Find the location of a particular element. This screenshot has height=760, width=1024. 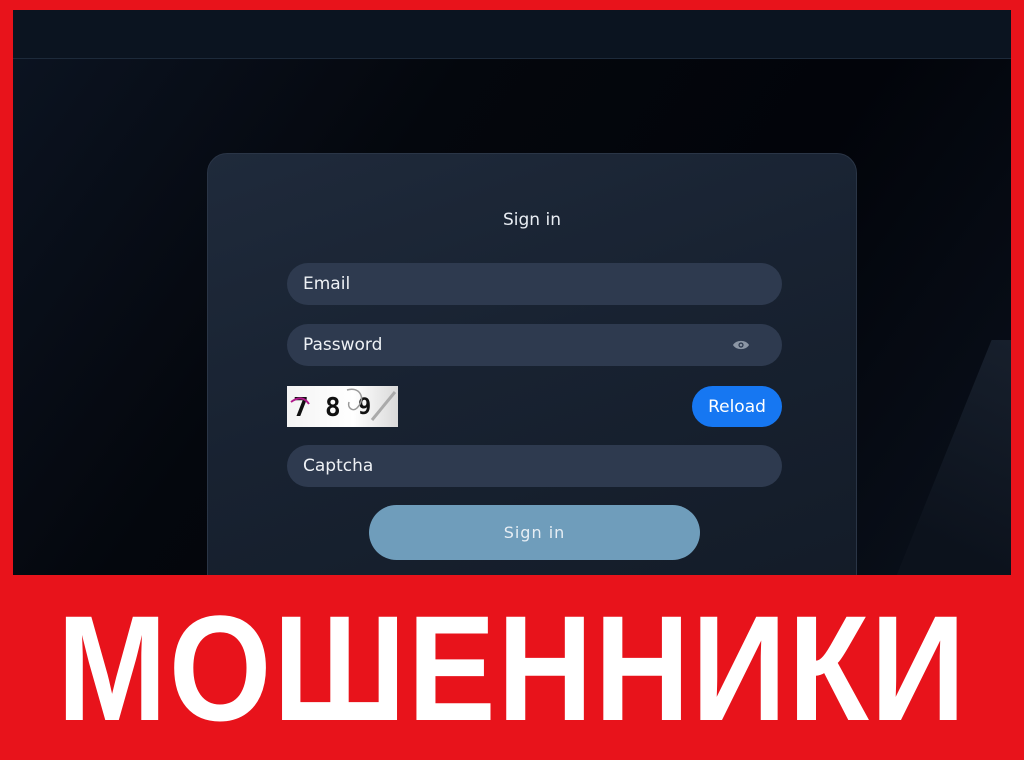

captcha-placeholder: Captcha is located at coordinates (338, 466).